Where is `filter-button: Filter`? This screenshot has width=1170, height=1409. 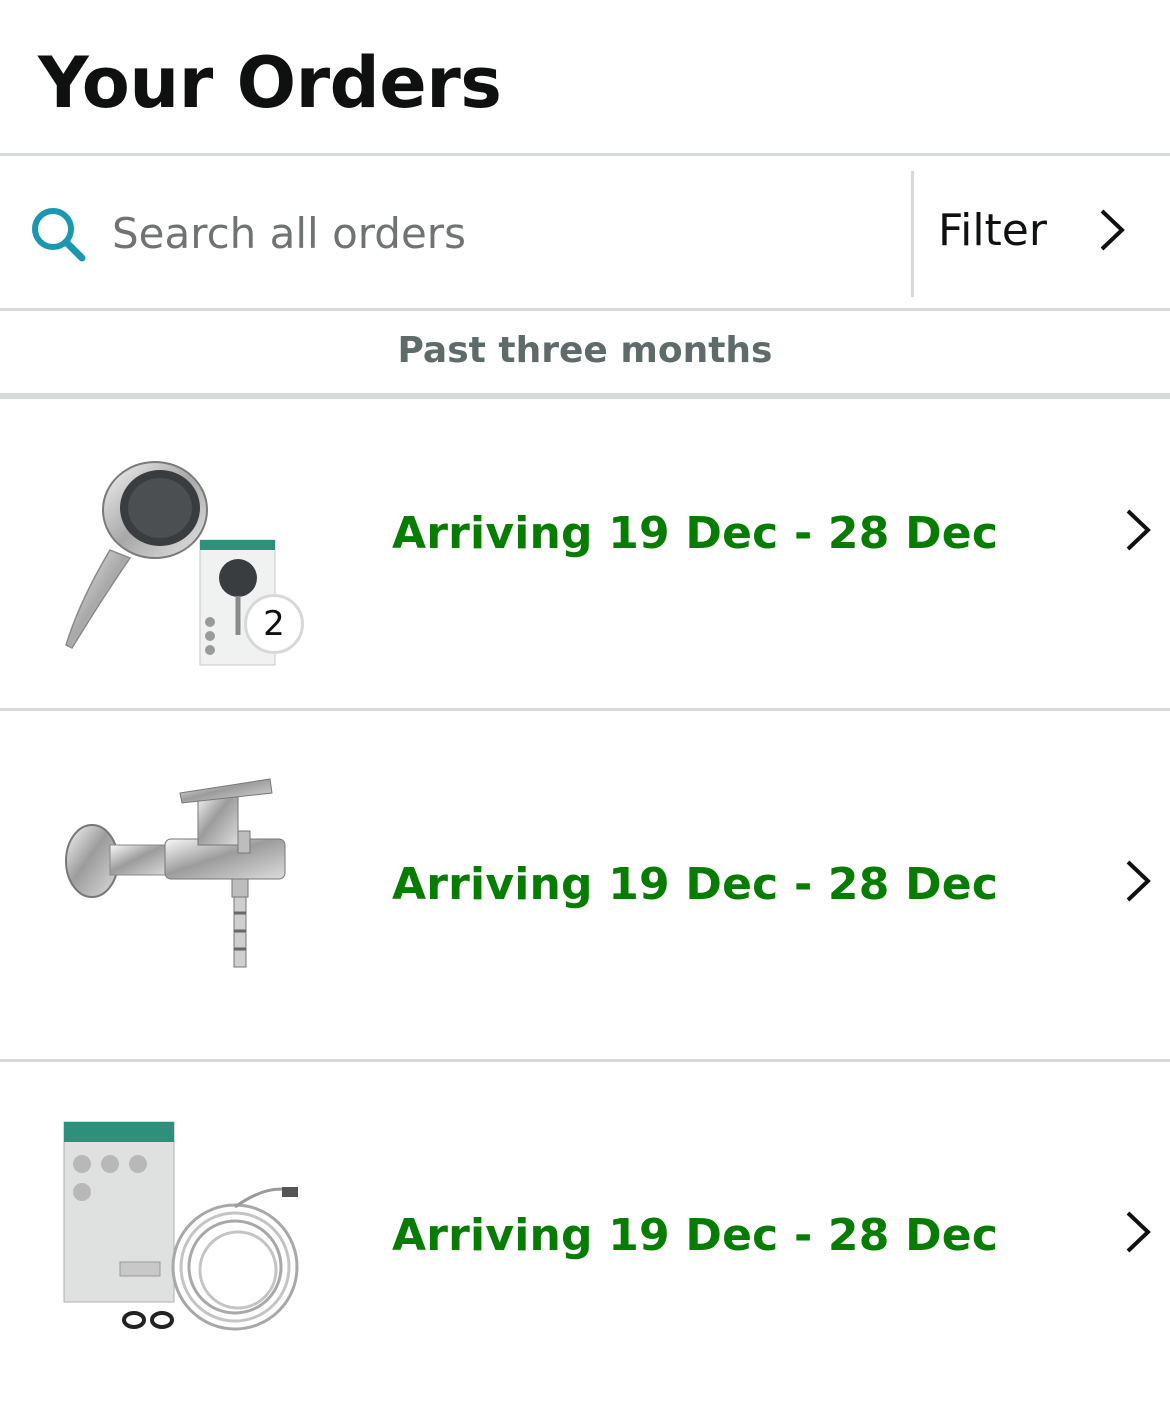
filter-button: Filter is located at coordinates (1042, 234).